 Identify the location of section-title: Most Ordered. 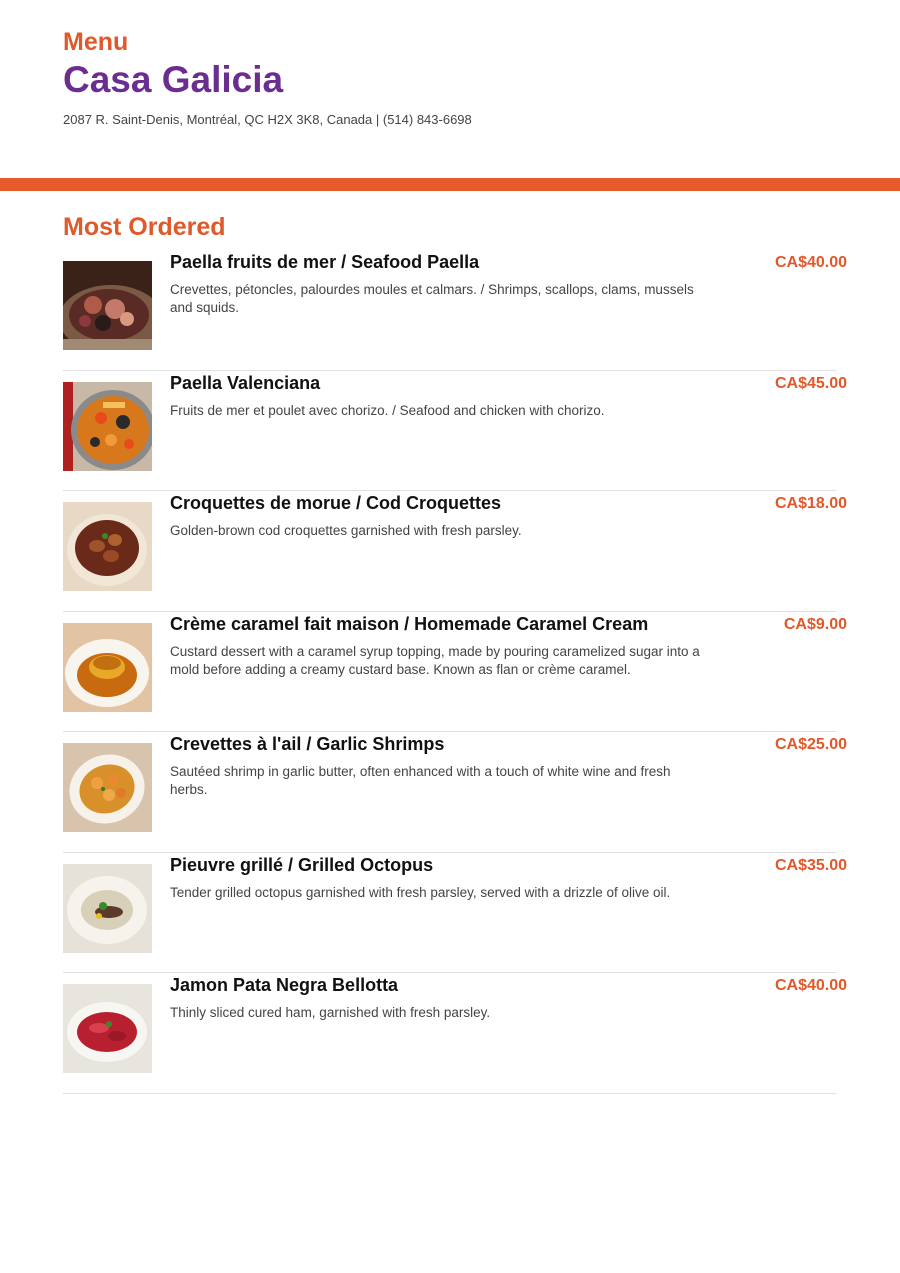
(144, 227).